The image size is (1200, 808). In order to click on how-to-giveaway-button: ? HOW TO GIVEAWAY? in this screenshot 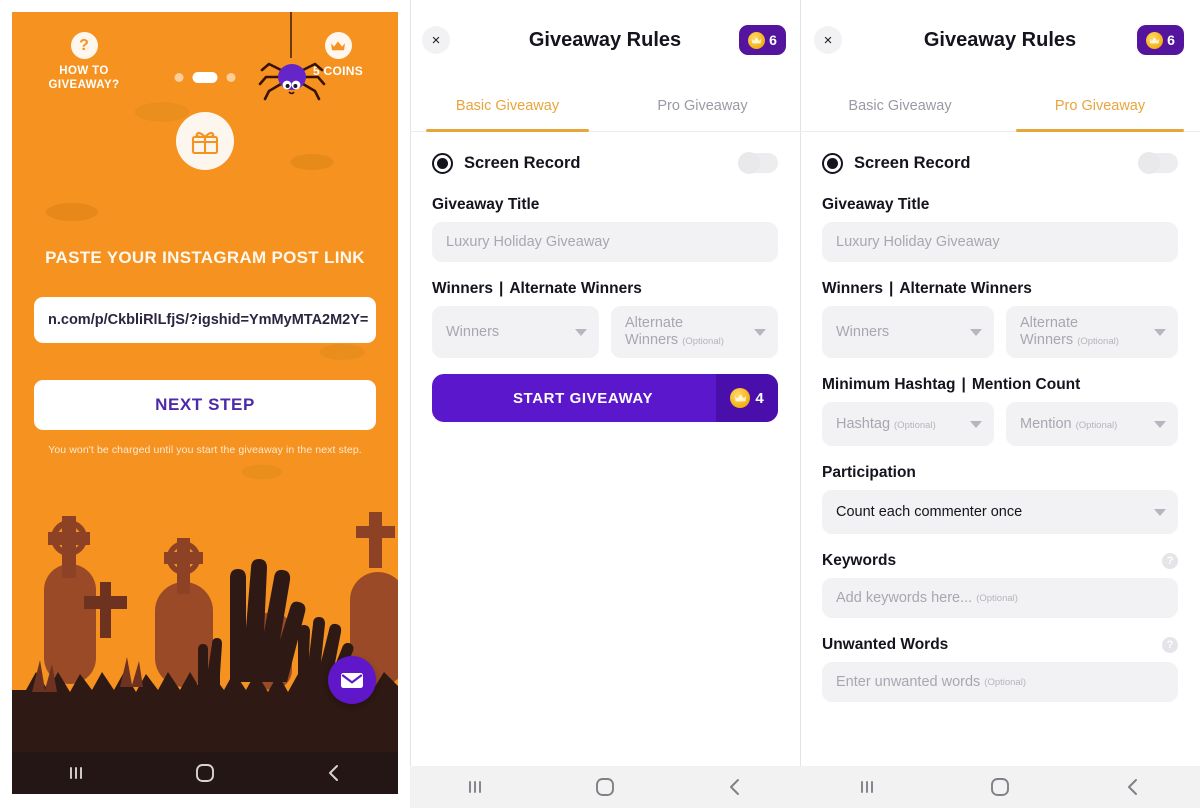, I will do `click(84, 62)`.